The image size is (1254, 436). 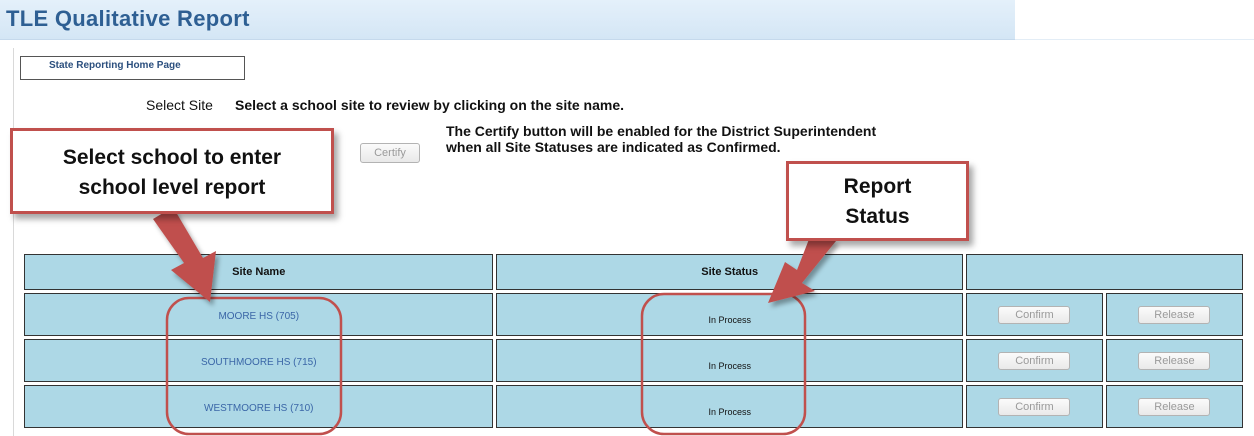 I want to click on site-link-moore: MOORE HS (705), so click(x=258, y=316).